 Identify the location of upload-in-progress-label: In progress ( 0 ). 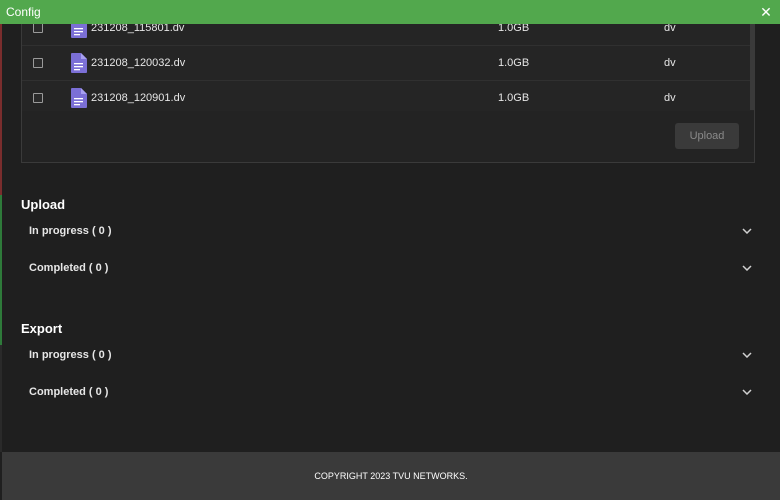
(70, 231).